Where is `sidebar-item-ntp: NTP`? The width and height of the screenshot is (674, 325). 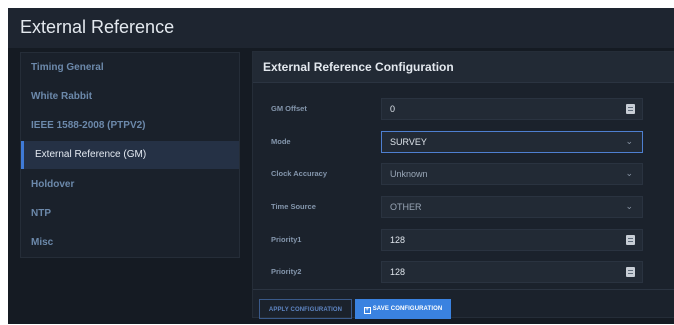 sidebar-item-ntp: NTP is located at coordinates (130, 214).